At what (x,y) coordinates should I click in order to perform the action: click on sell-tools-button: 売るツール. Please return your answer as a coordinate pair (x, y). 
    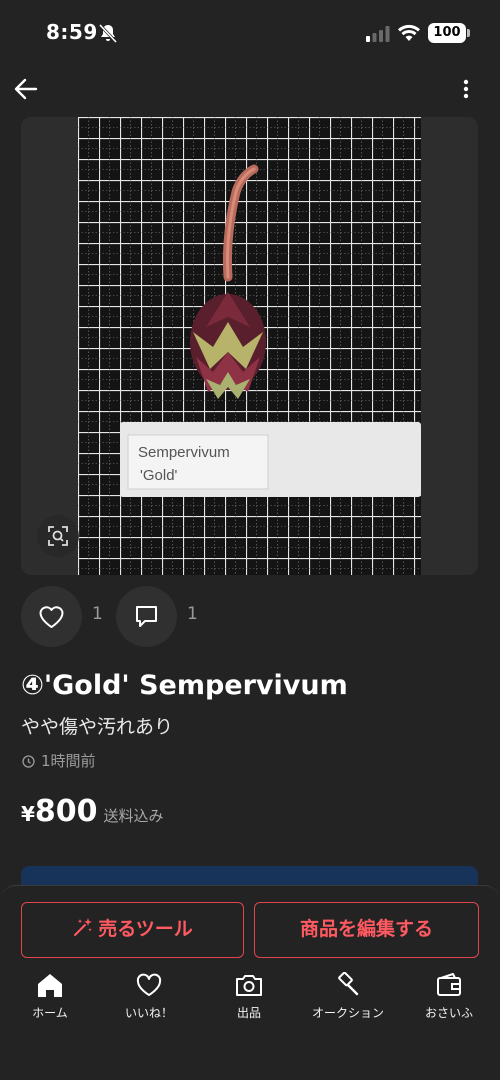
    Looking at the image, I should click on (132, 930).